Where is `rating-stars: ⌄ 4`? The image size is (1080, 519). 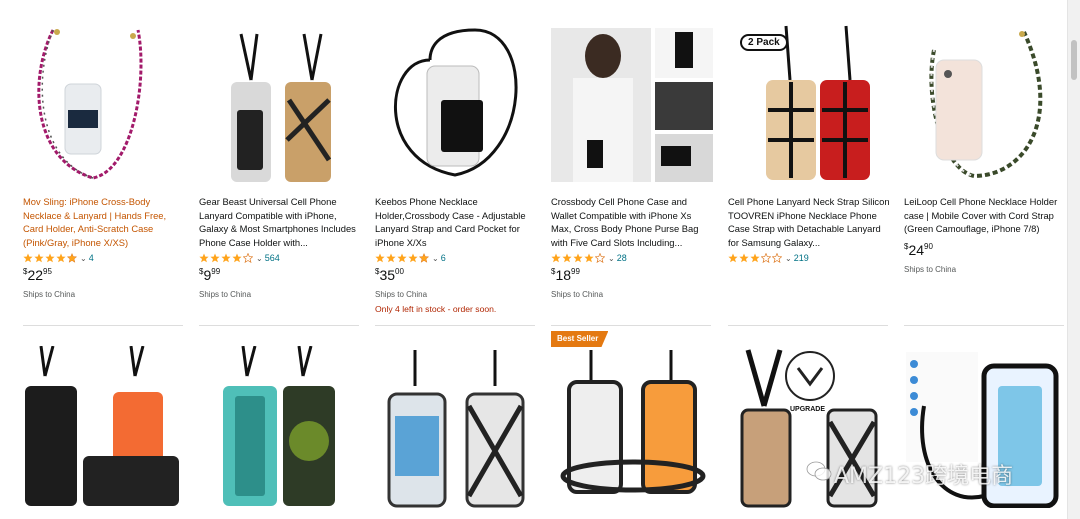 rating-stars: ⌄ 4 is located at coordinates (58, 258).